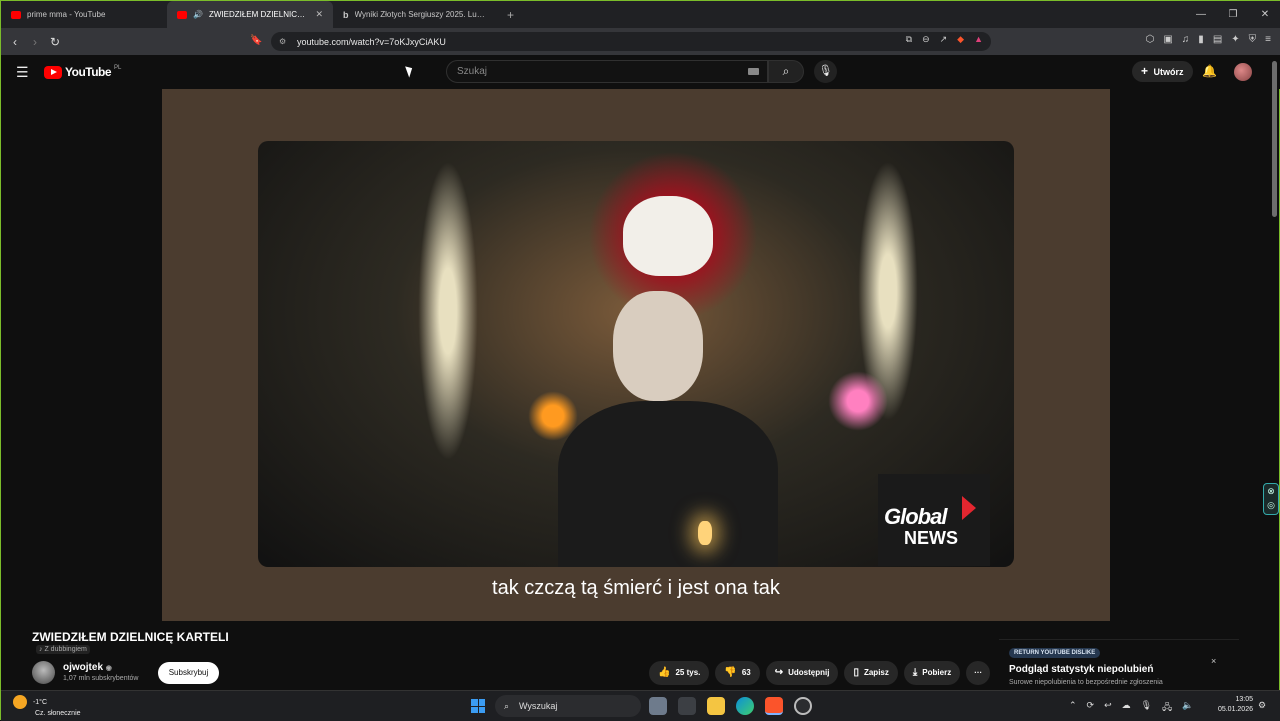  Describe the element at coordinates (716, 706) in the screenshot. I see `file-explorer-icon` at that location.